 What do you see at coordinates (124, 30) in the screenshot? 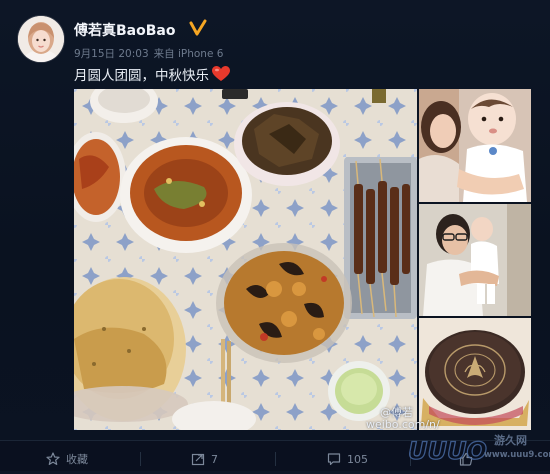
I see `username-link: 傅若真BaoBao` at bounding box center [124, 30].